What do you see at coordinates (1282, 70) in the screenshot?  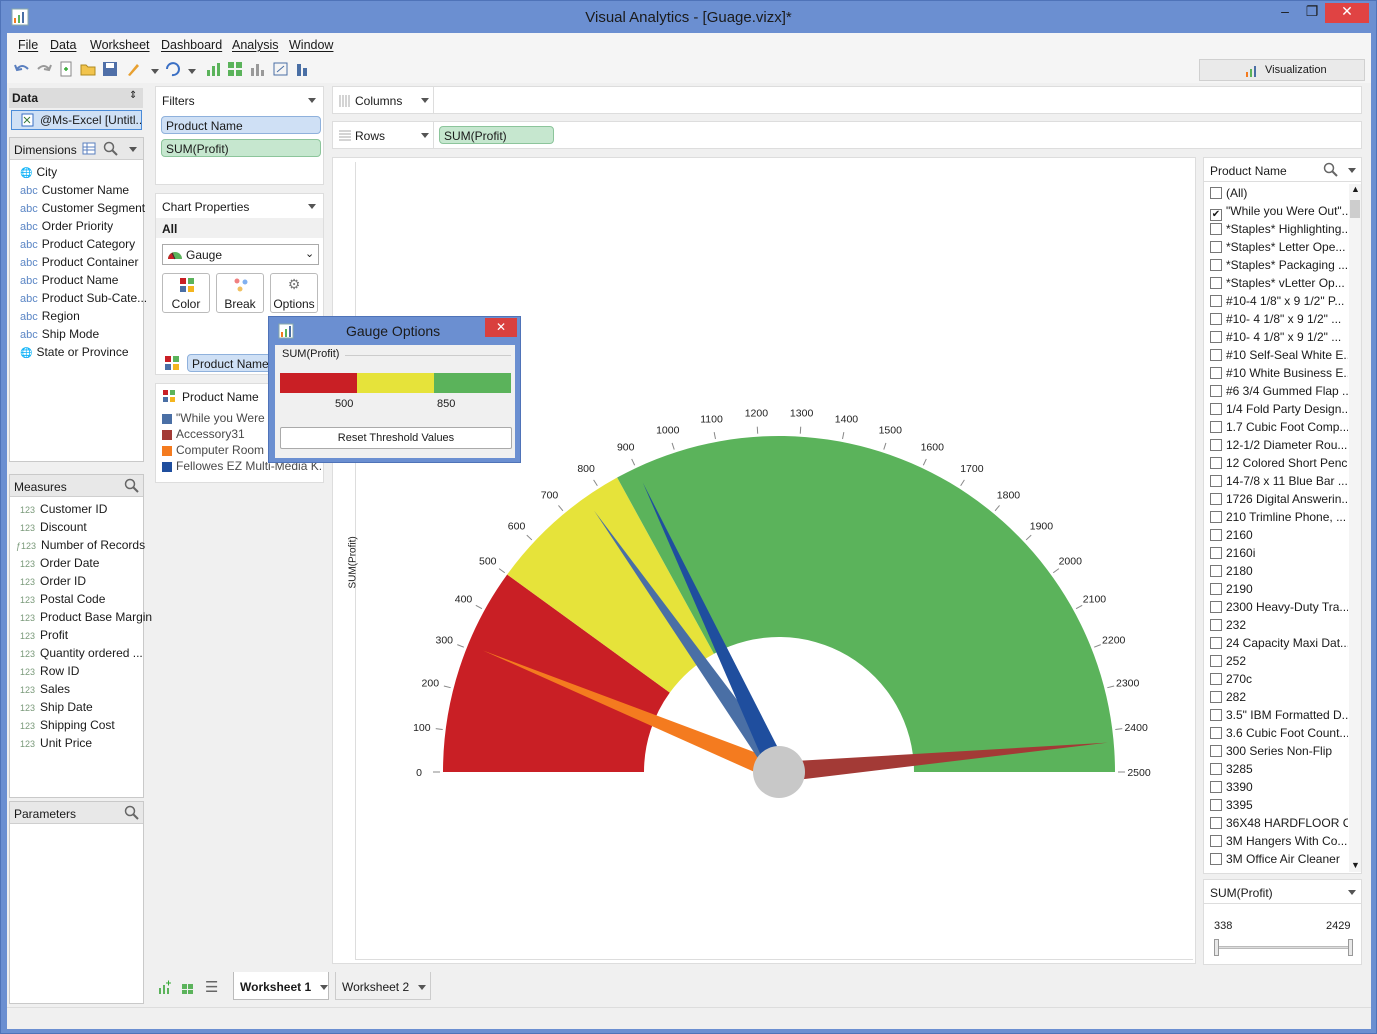 I see `visualization-toggle: Visualization` at bounding box center [1282, 70].